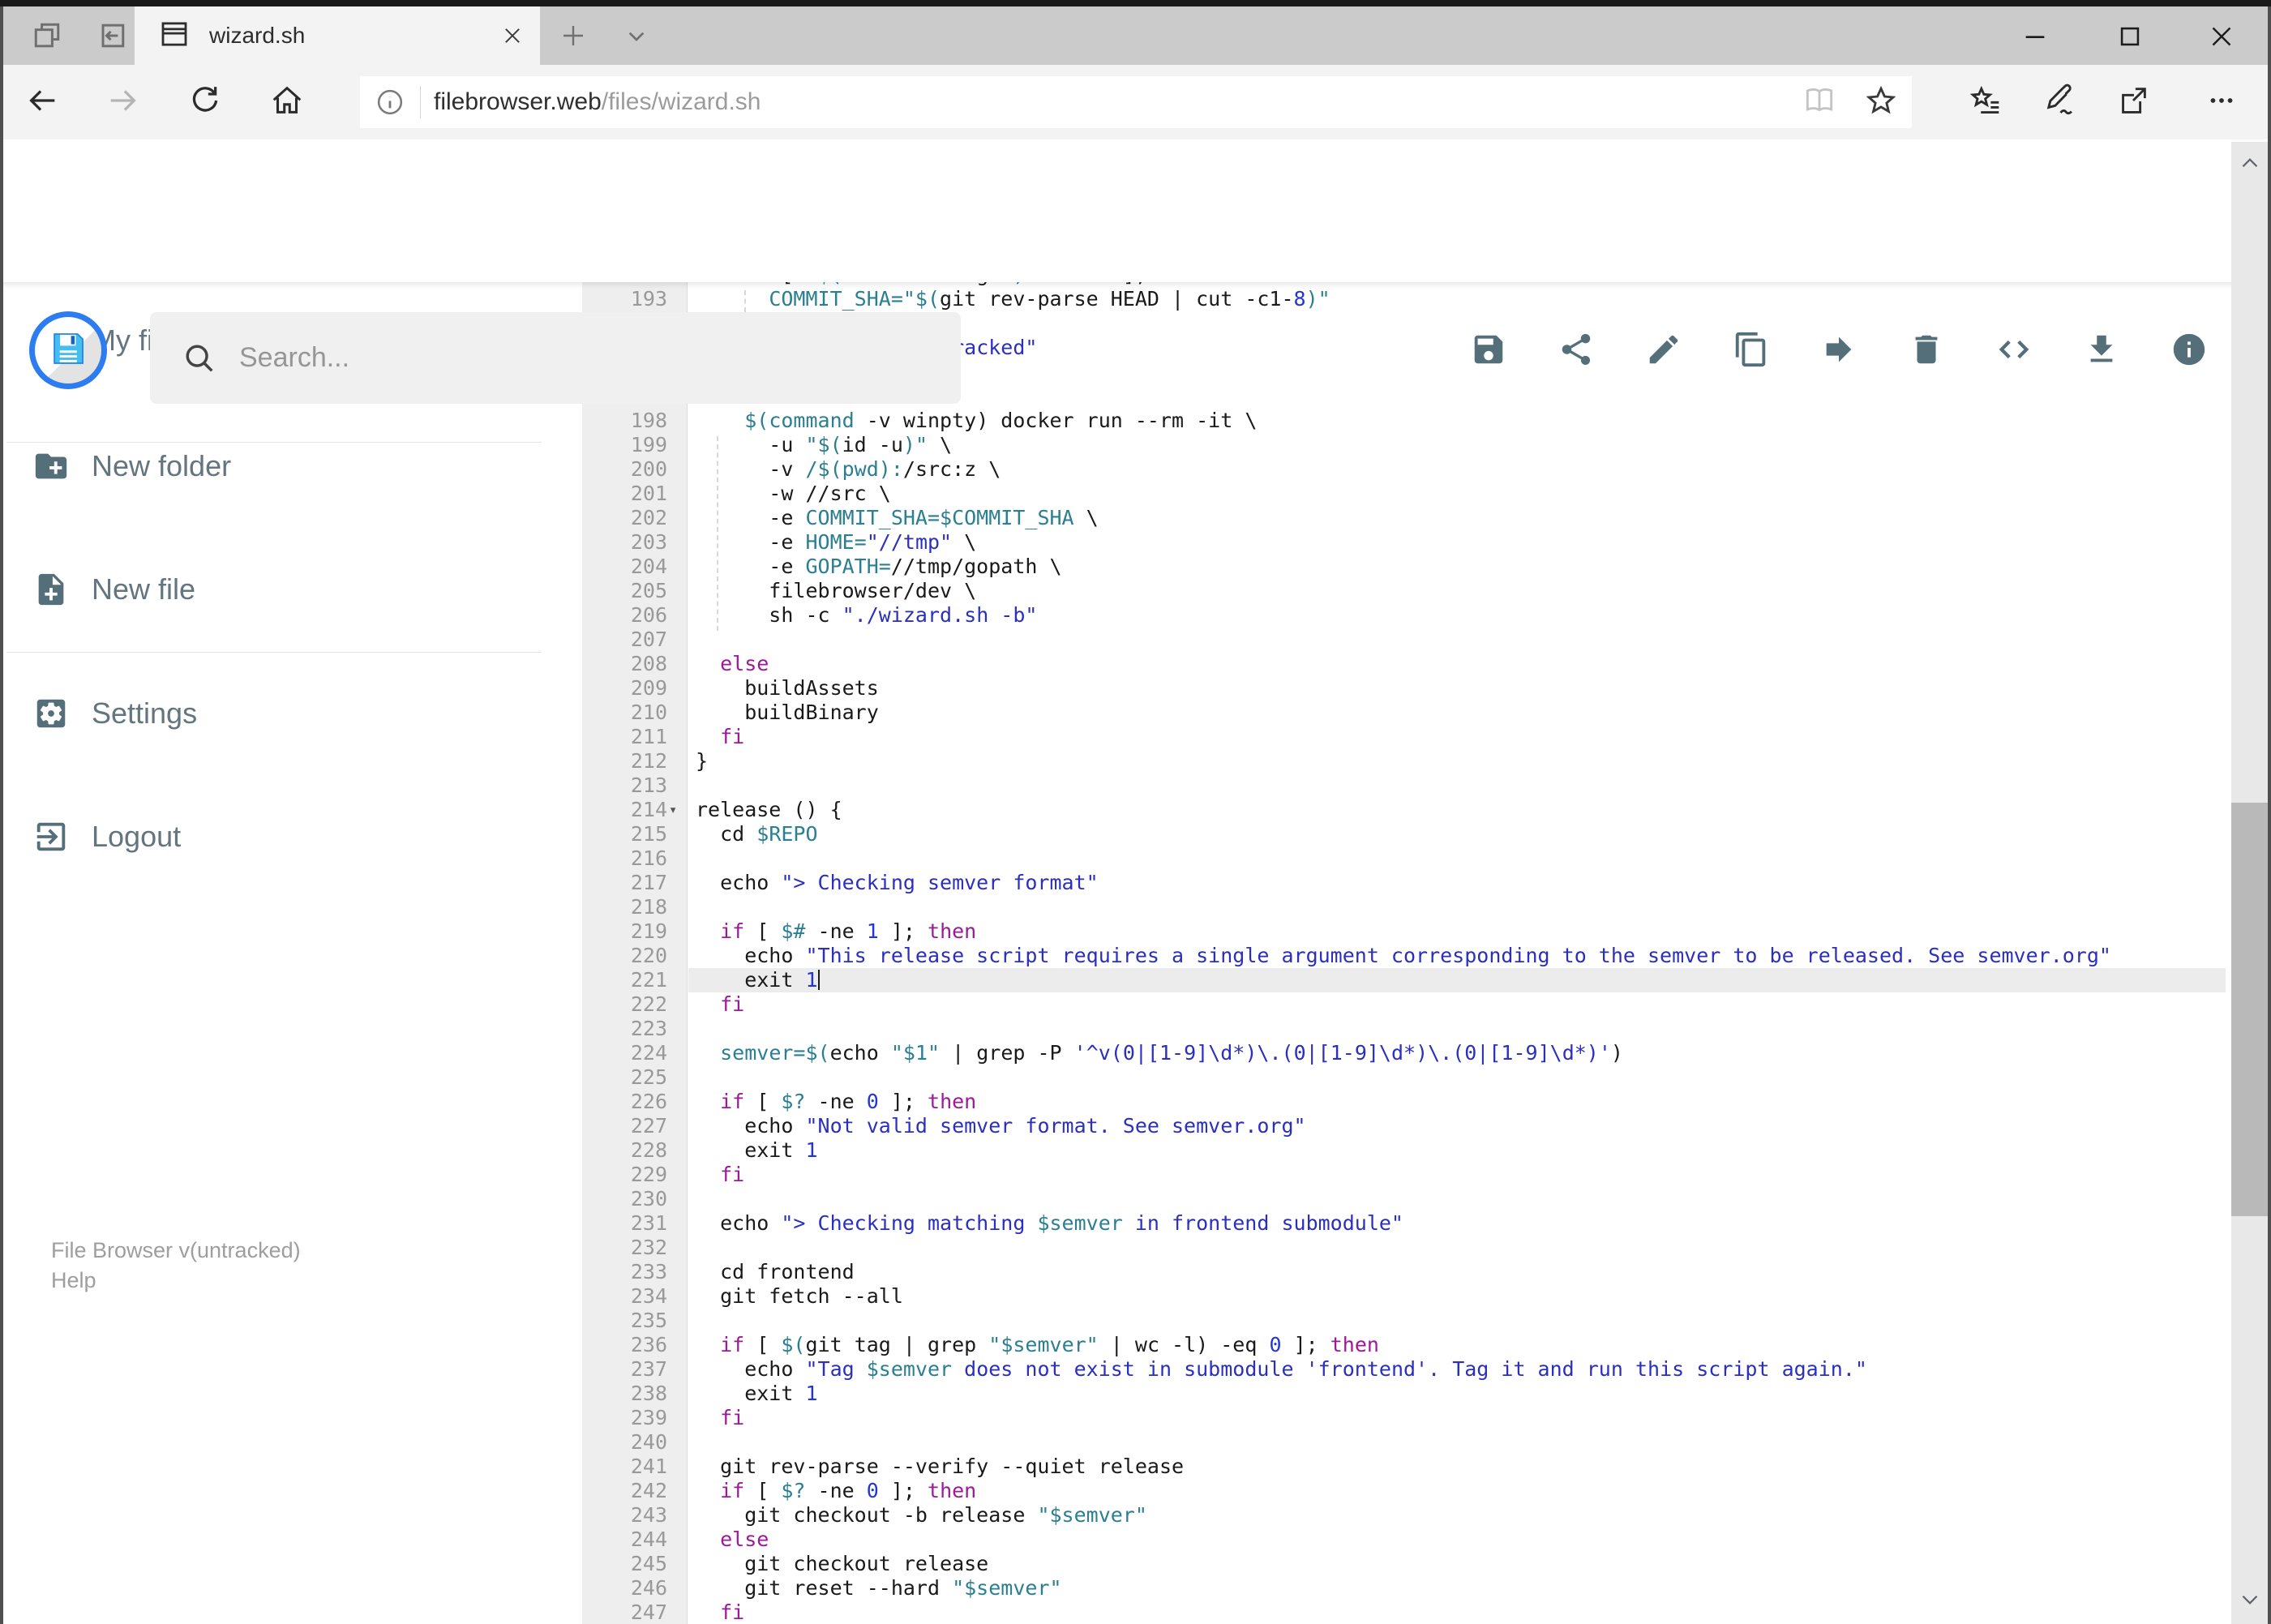  What do you see at coordinates (1839, 351) in the screenshot?
I see `move-button` at bounding box center [1839, 351].